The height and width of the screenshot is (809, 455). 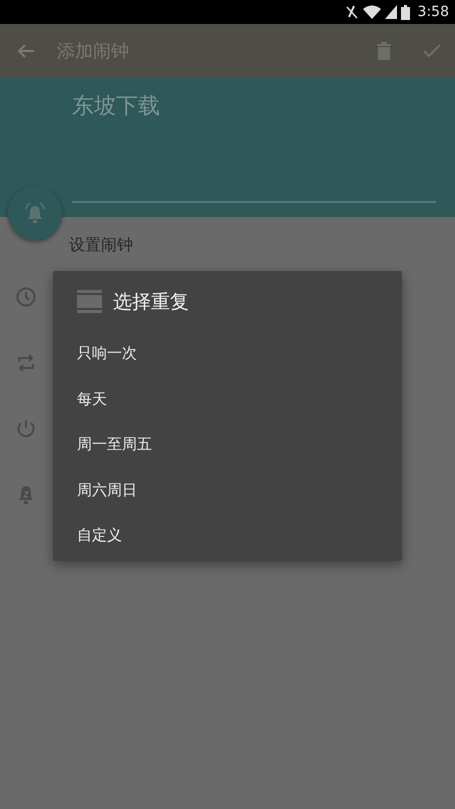 What do you see at coordinates (151, 302) in the screenshot?
I see `dialog-title: 选择重复` at bounding box center [151, 302].